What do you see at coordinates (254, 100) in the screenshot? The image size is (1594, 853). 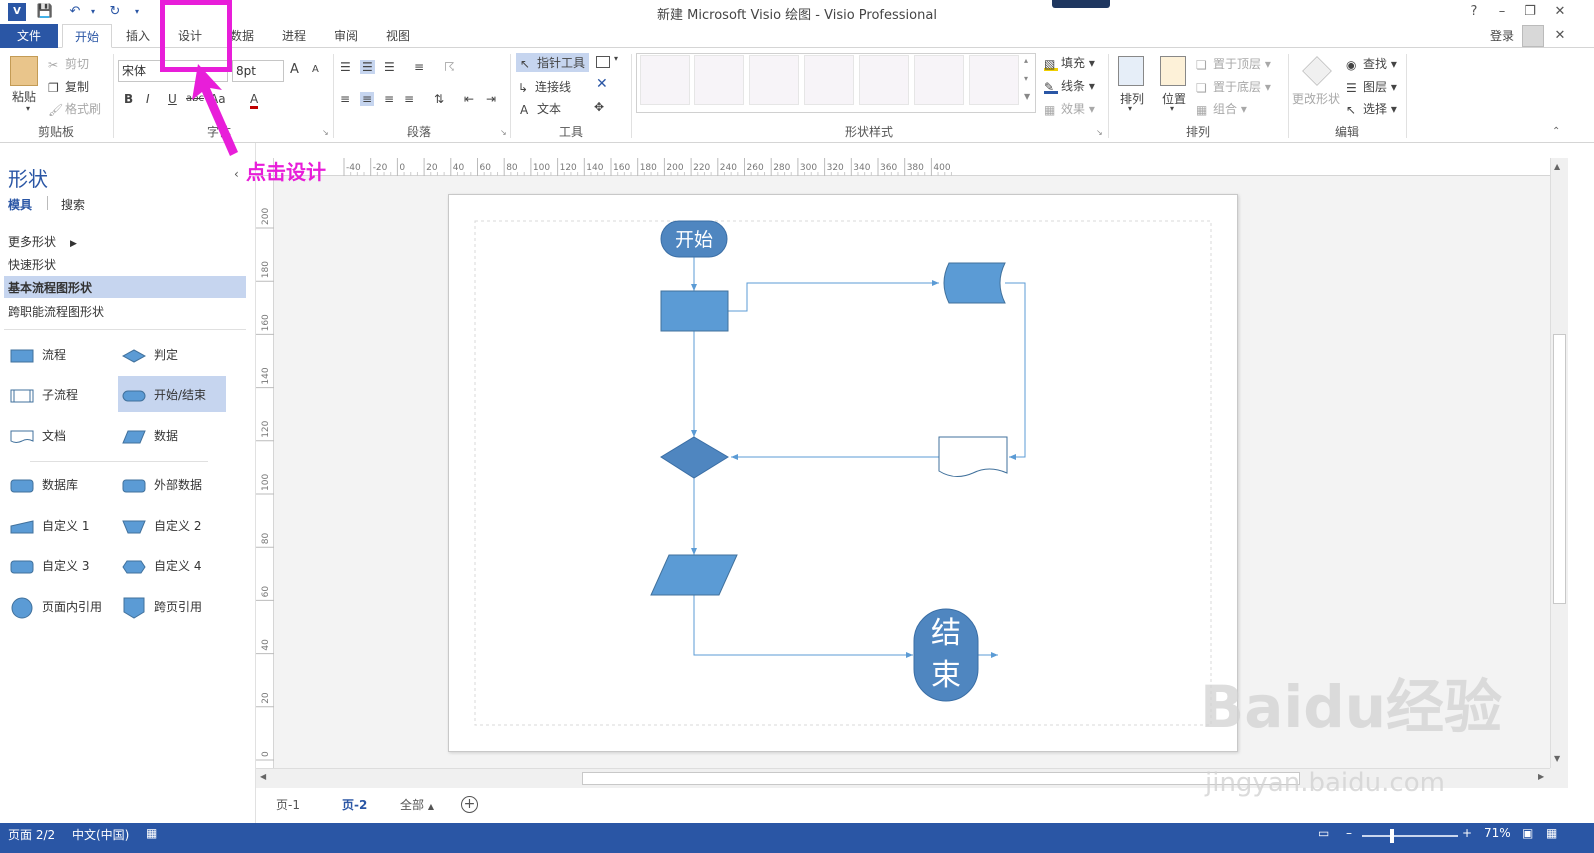 I see `font-color-button: A` at bounding box center [254, 100].